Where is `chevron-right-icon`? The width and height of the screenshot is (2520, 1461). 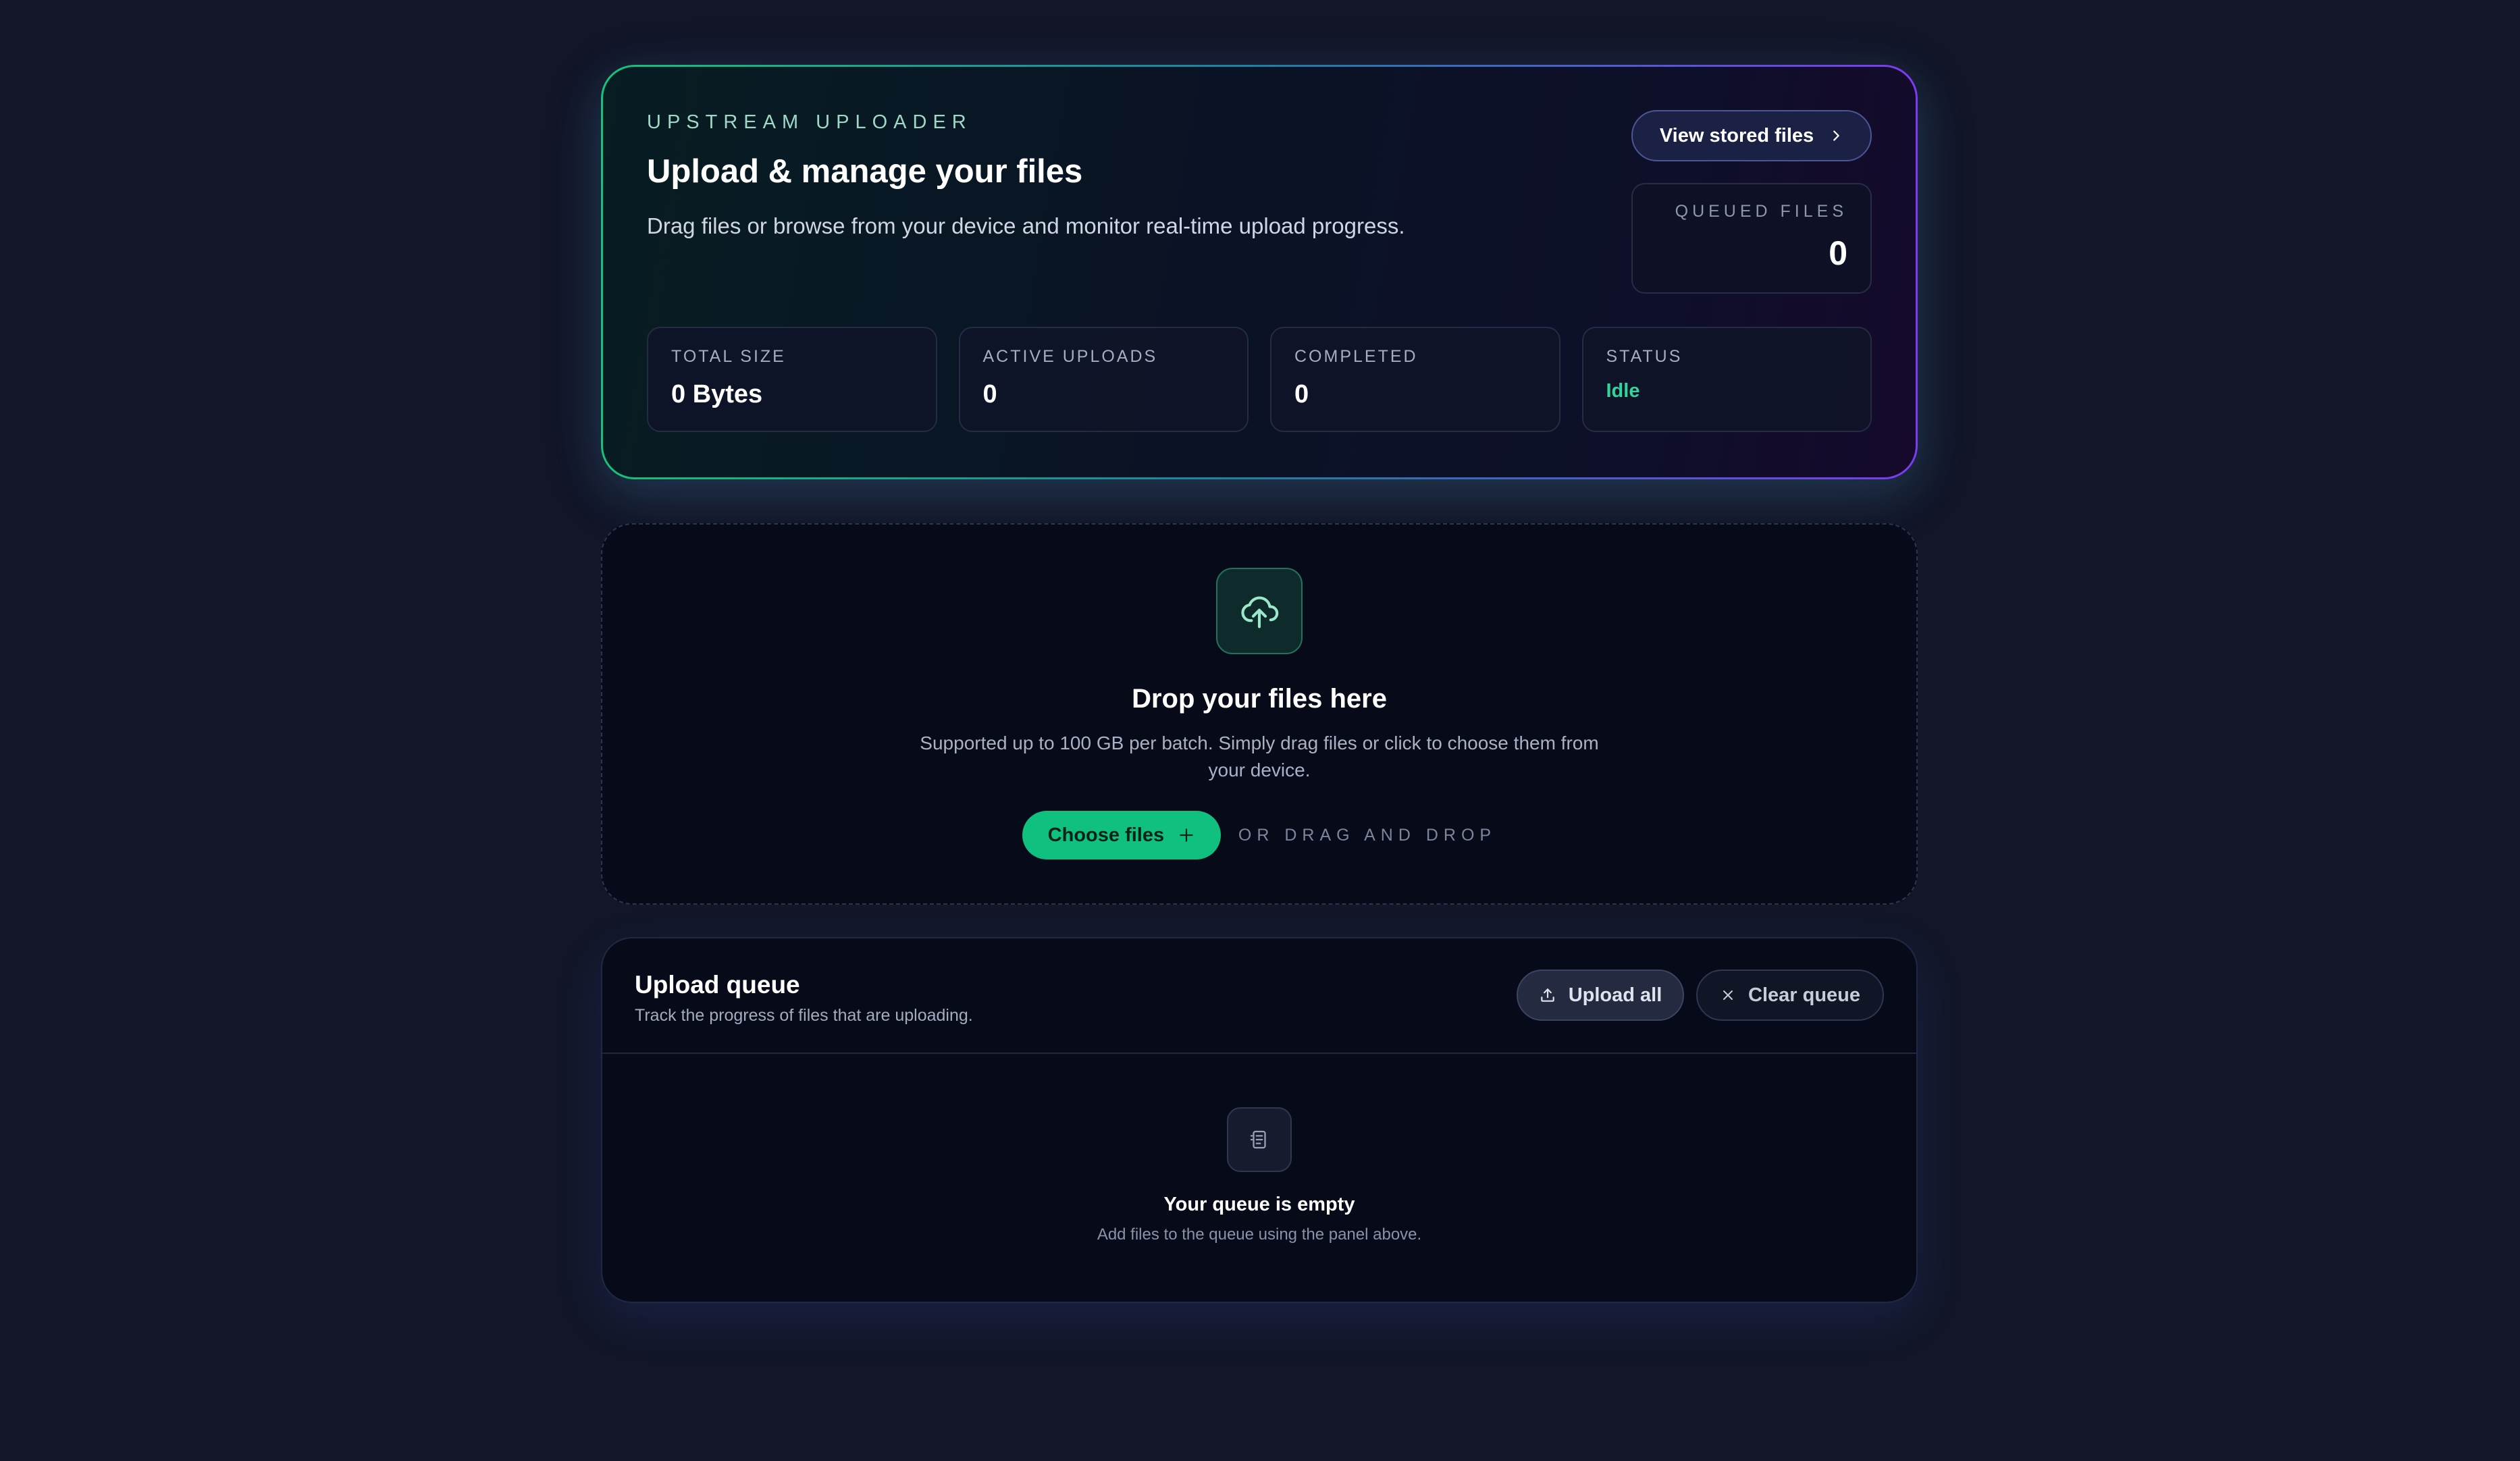 chevron-right-icon is located at coordinates (1836, 135).